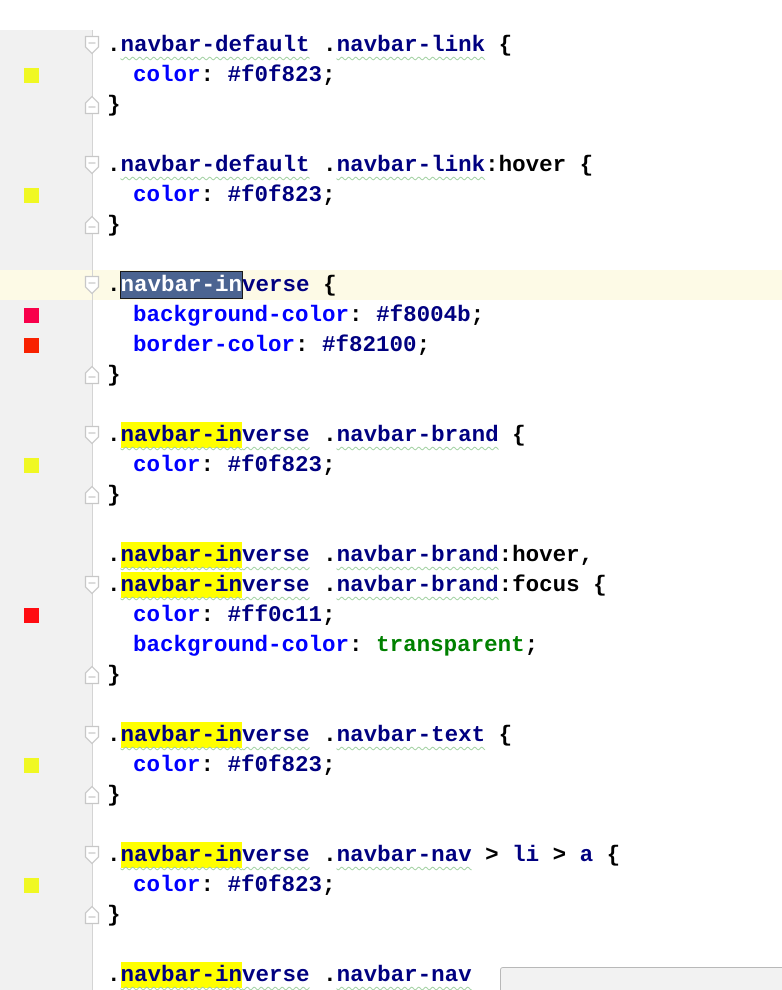 The width and height of the screenshot is (782, 990). I want to click on code-line: border-color: #f82100;, so click(281, 345).